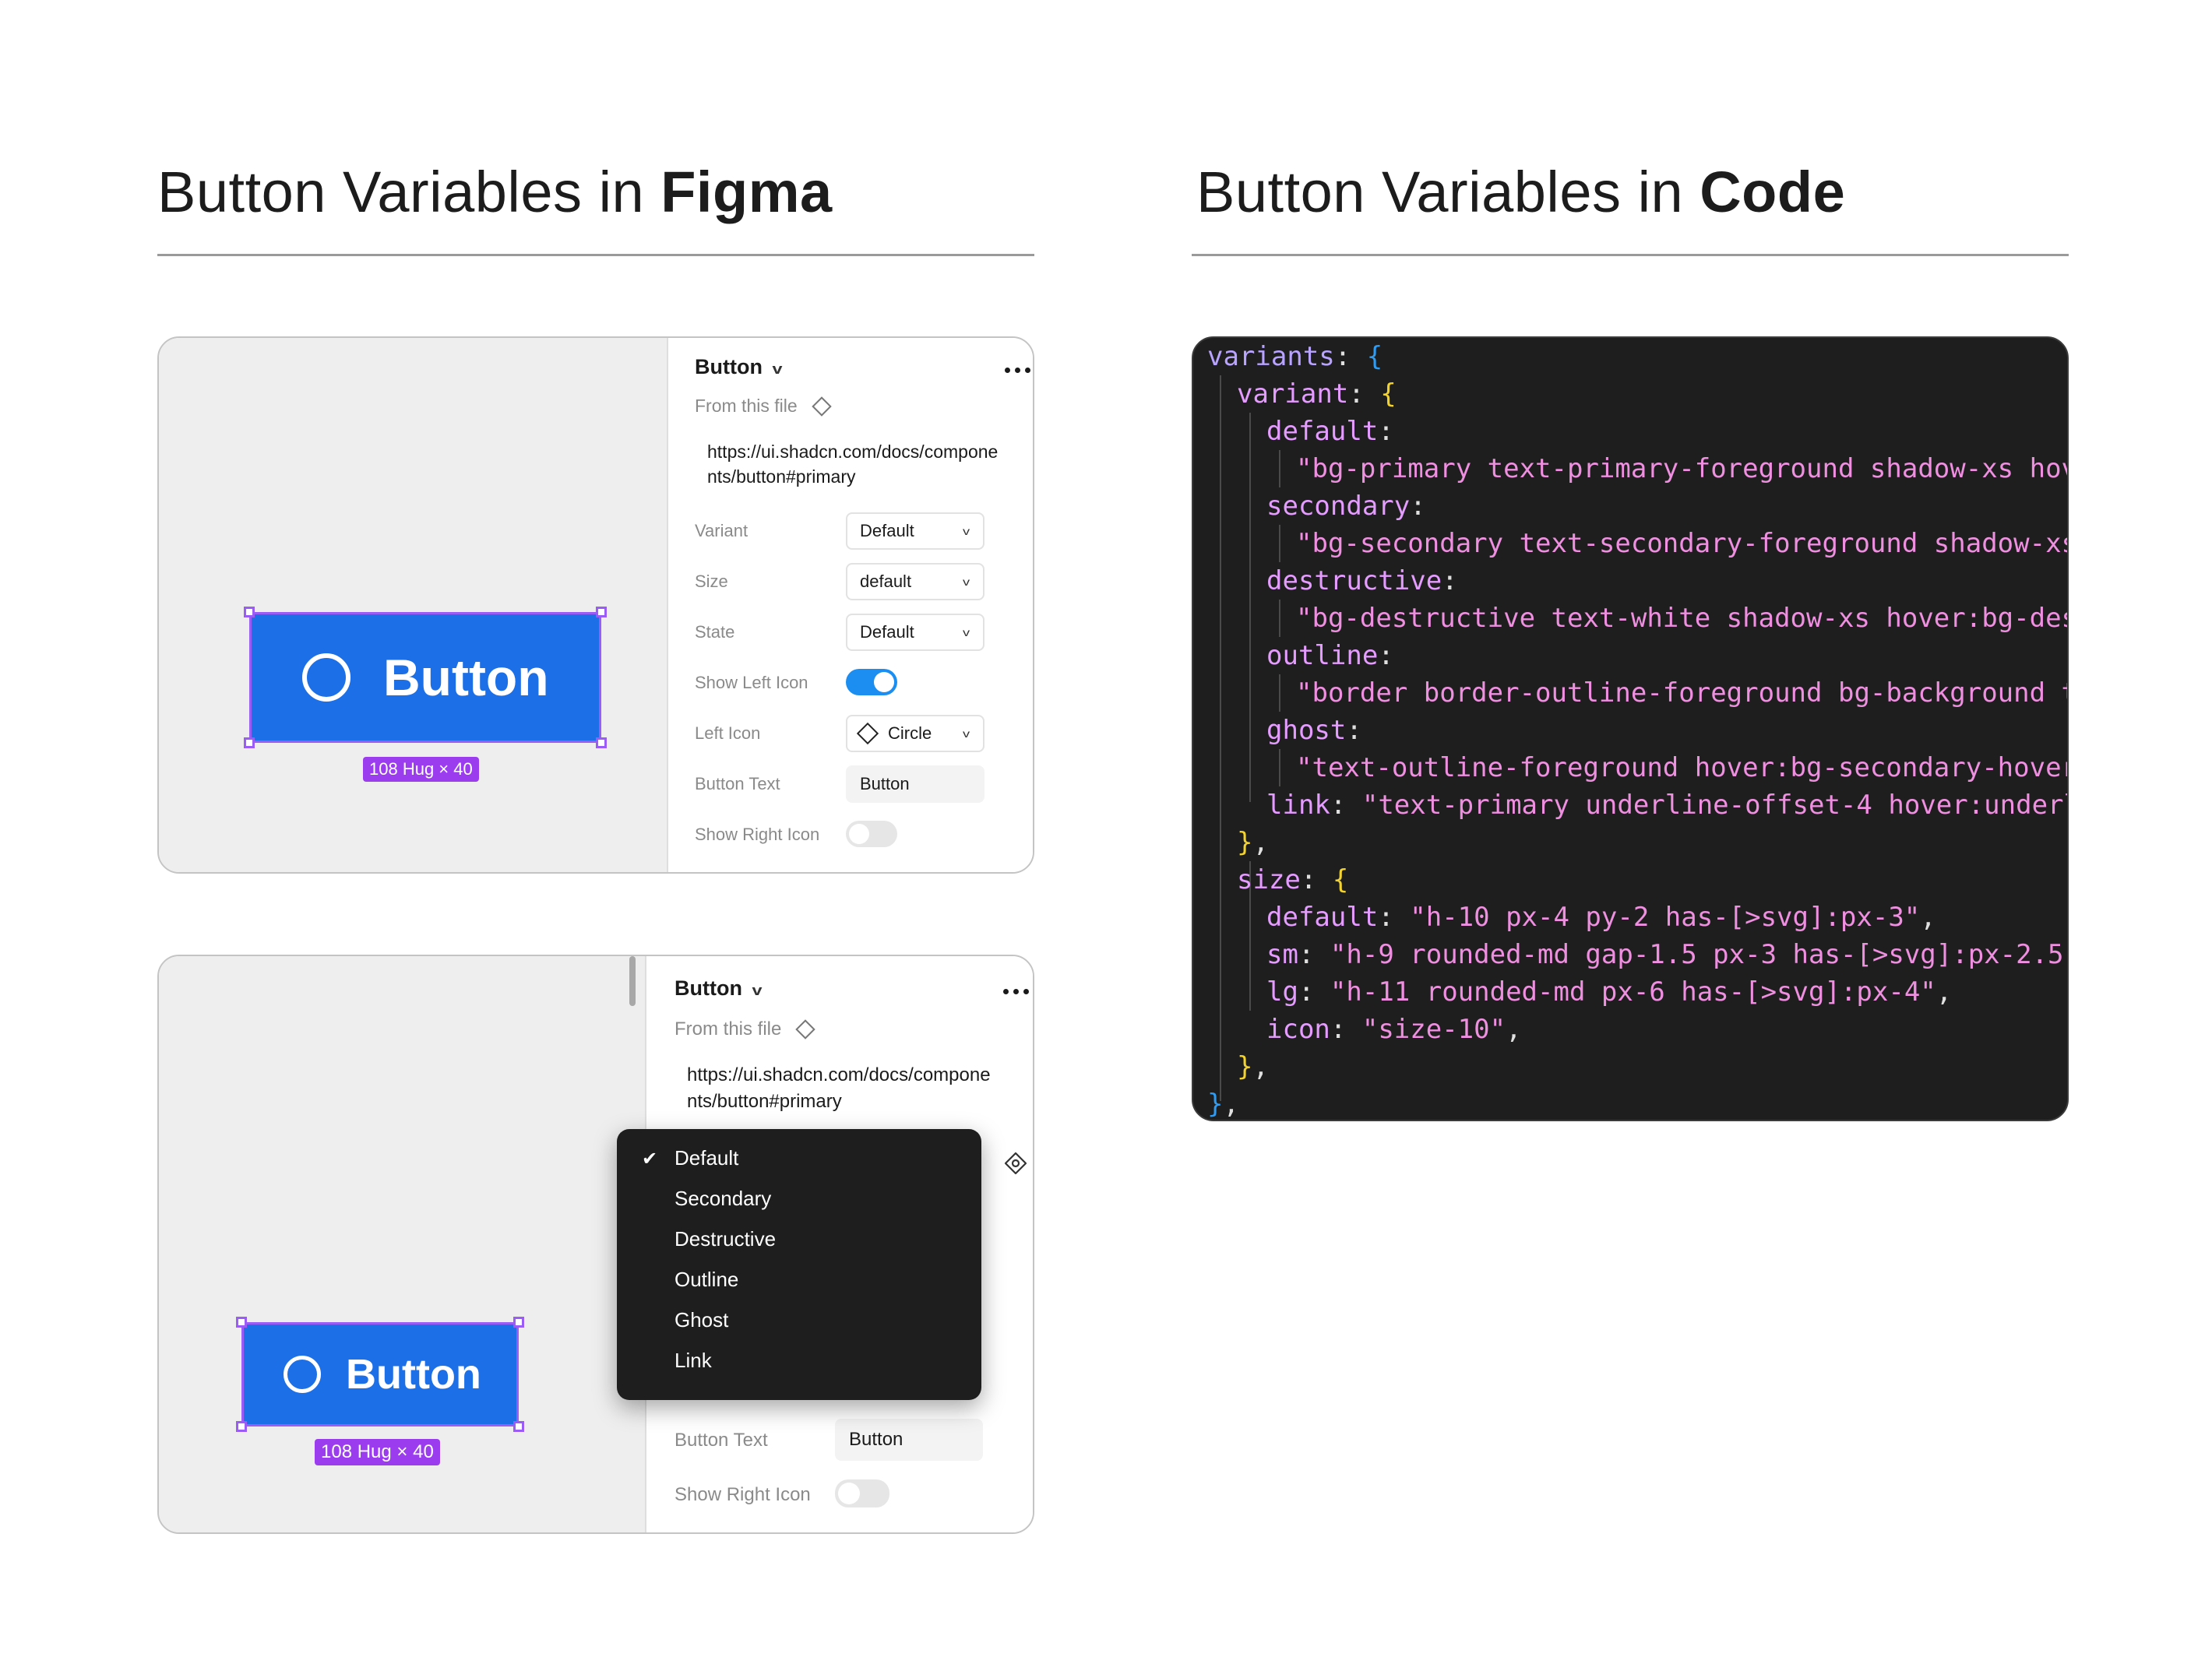 This screenshot has height=1671, width=2212. I want to click on show-left-icon-toggle, so click(872, 682).